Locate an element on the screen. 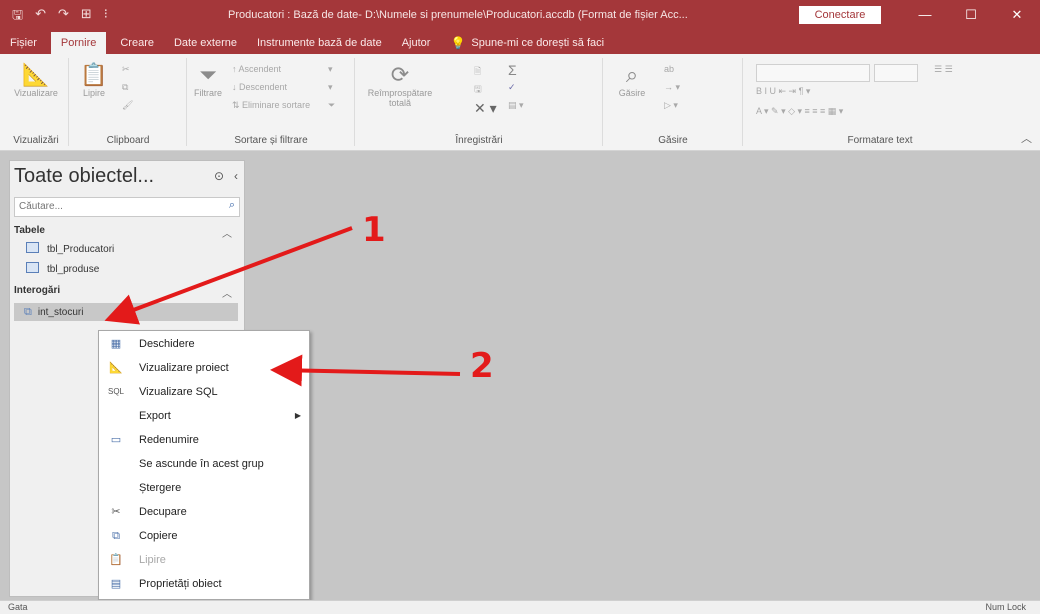 The height and width of the screenshot is (614, 1040). remove-sort-button: ⇅ Eliminare sortare is located at coordinates (271, 105).